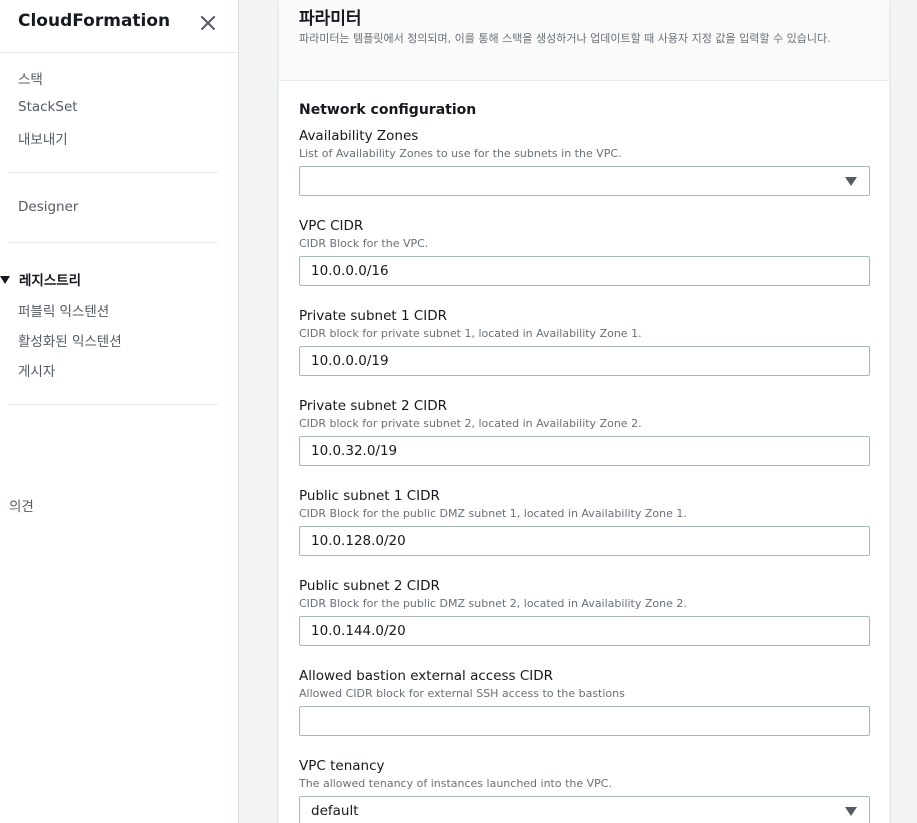 This screenshot has height=823, width=917. I want to click on private-subnet-1-cidr-input, so click(584, 361).